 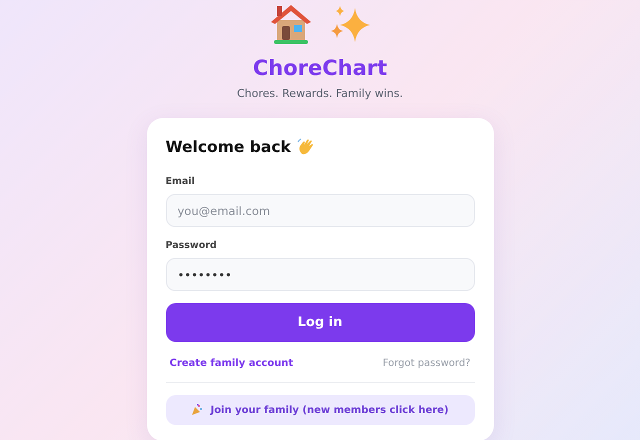 What do you see at coordinates (320, 211) in the screenshot?
I see `email-field: you@email.com` at bounding box center [320, 211].